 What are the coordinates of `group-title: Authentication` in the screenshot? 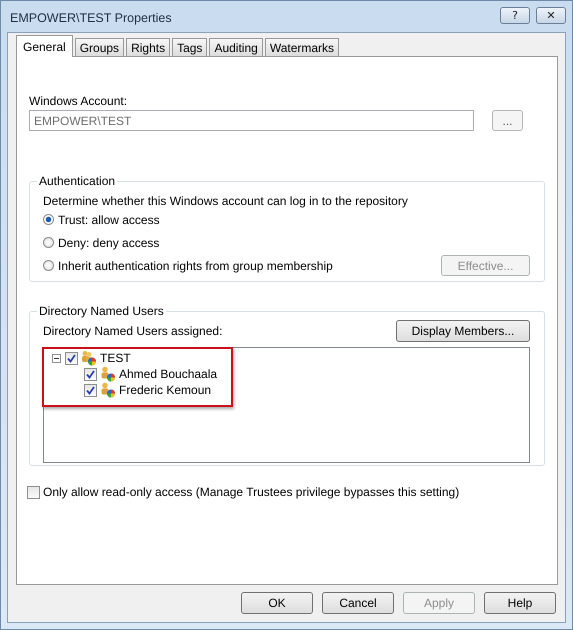 It's located at (77, 181).